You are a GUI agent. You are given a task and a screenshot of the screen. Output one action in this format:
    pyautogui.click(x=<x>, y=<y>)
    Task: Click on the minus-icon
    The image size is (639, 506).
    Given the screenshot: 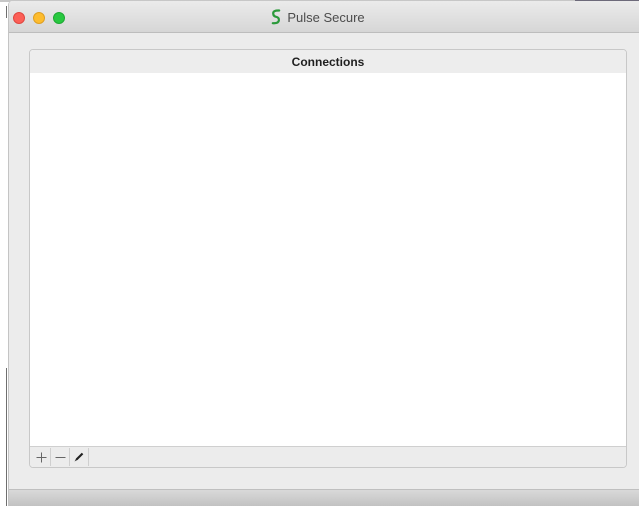 What is the action you would take?
    pyautogui.click(x=60, y=457)
    